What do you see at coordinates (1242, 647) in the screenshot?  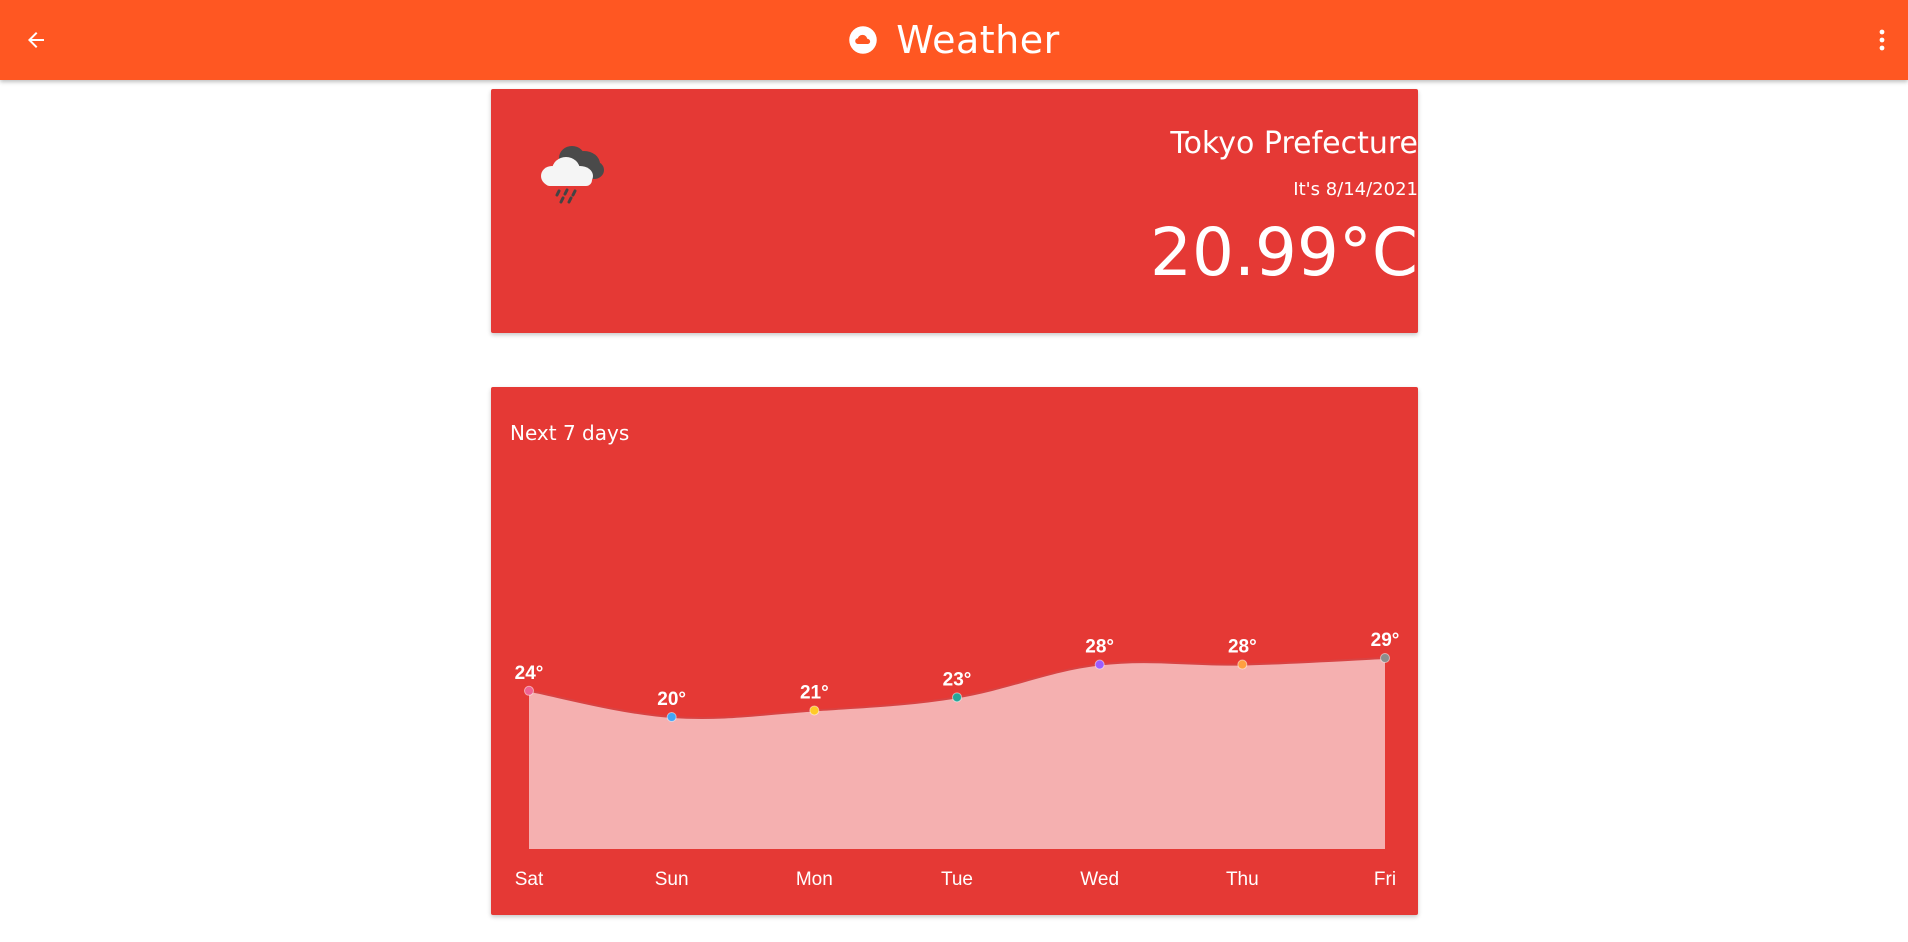 I see `chart-data-label-thu: 28°` at bounding box center [1242, 647].